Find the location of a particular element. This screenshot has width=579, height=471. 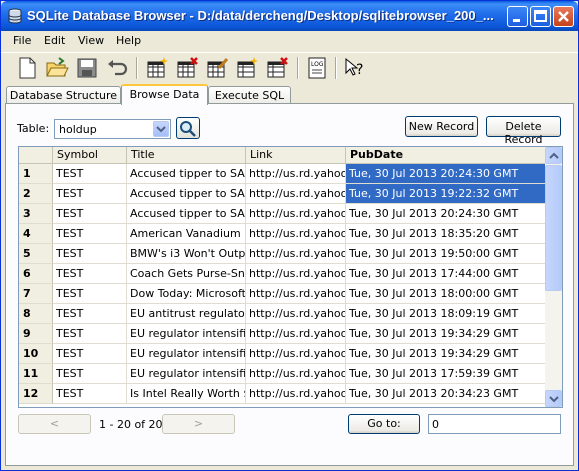

row-number: 9 is located at coordinates (36, 334).